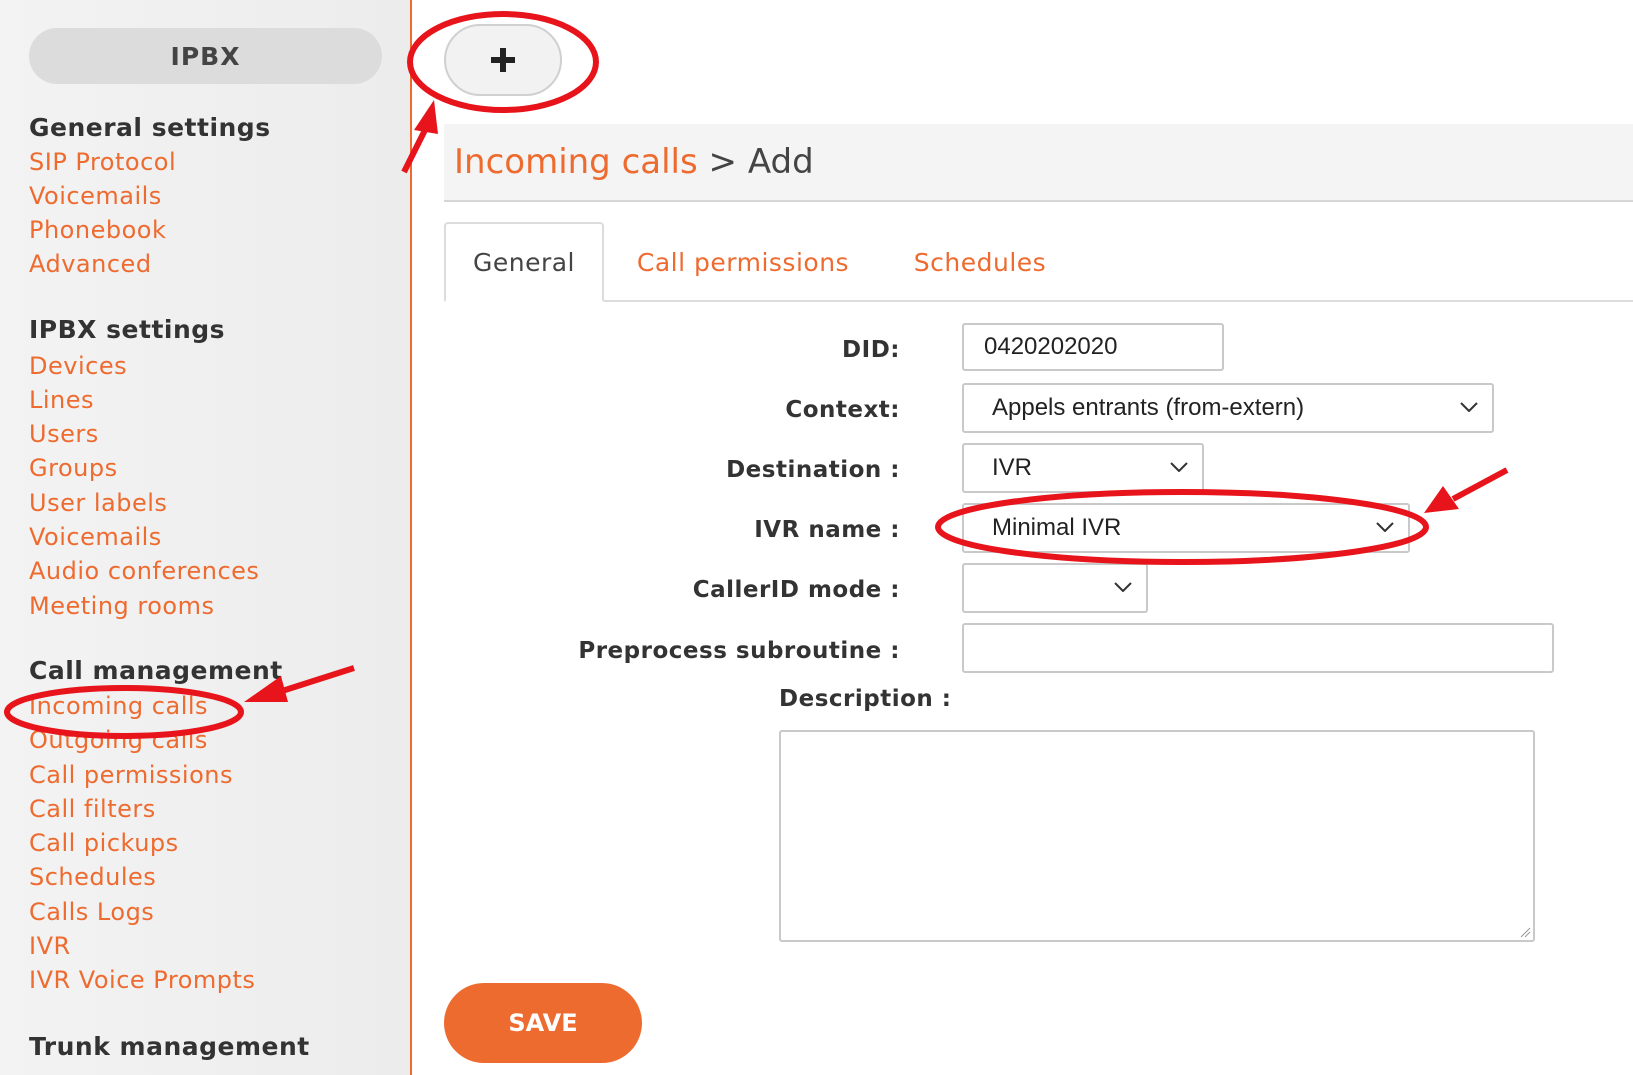 The height and width of the screenshot is (1075, 1633). Describe the element at coordinates (121, 606) in the screenshot. I see `sidebar-item-meeting-rooms: Meeting rooms` at that location.